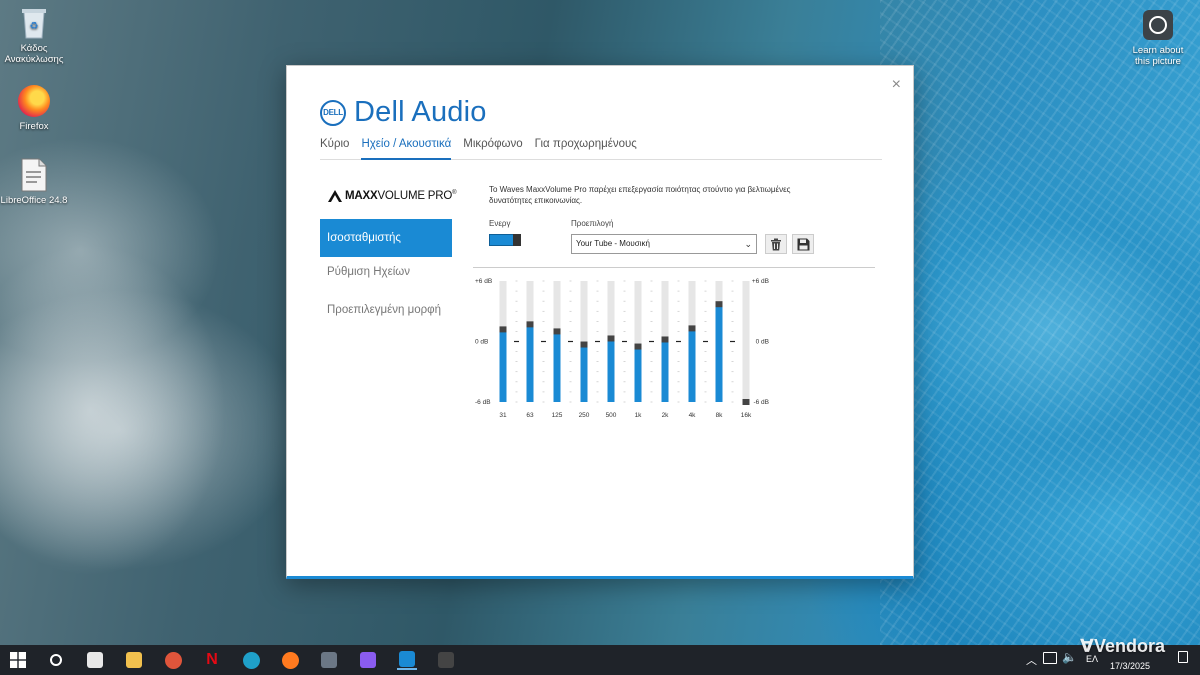 Image resolution: width=1200 pixels, height=675 pixels. Describe the element at coordinates (446, 660) in the screenshot. I see `speaker-app-icon` at that location.